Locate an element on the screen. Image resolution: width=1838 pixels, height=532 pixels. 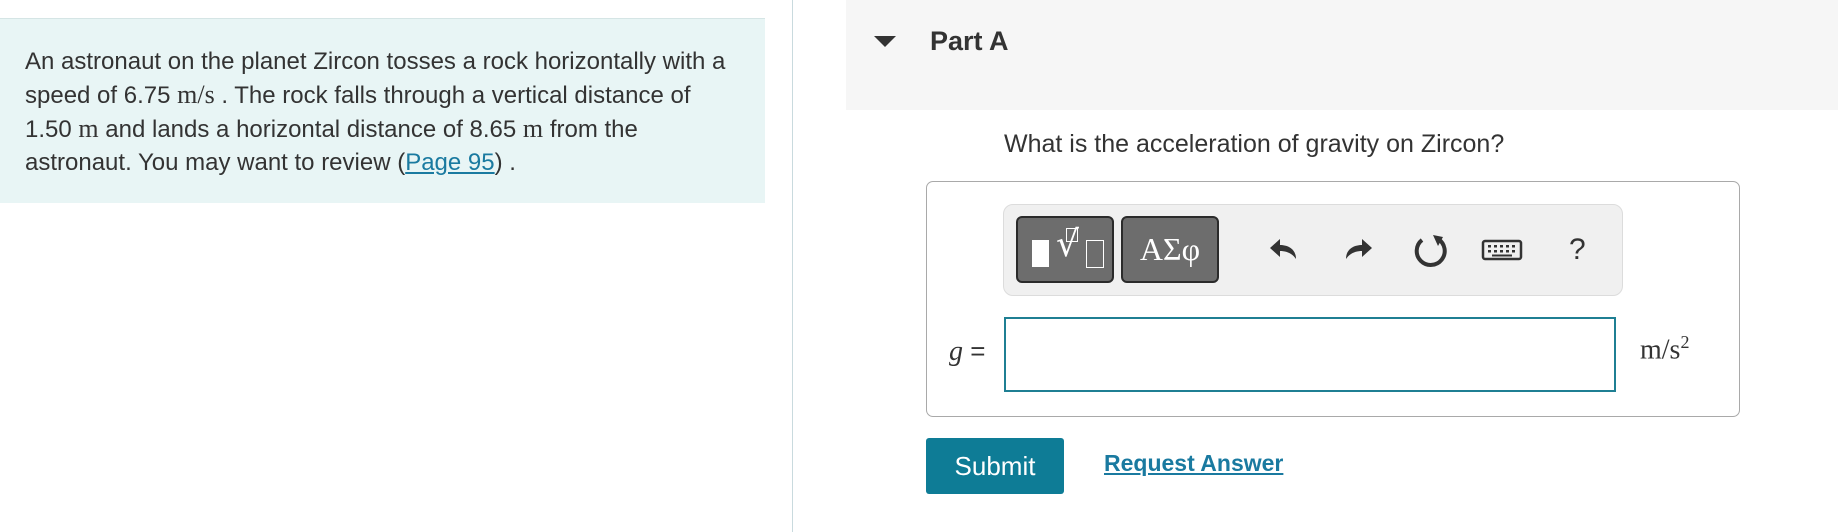
part-title: Part A is located at coordinates (969, 41).